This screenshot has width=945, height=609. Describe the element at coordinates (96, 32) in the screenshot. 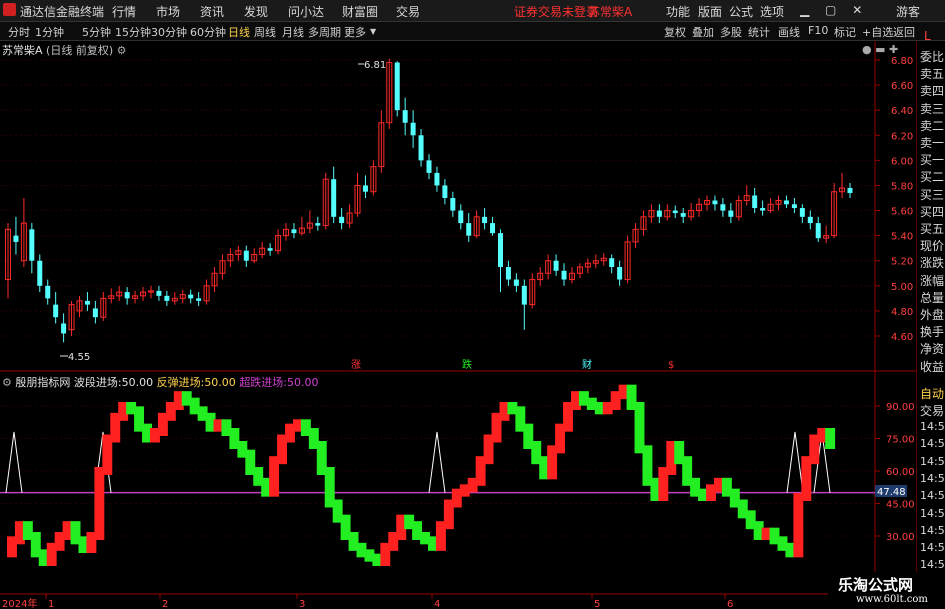

I see `period-5min: 5分钟` at that location.